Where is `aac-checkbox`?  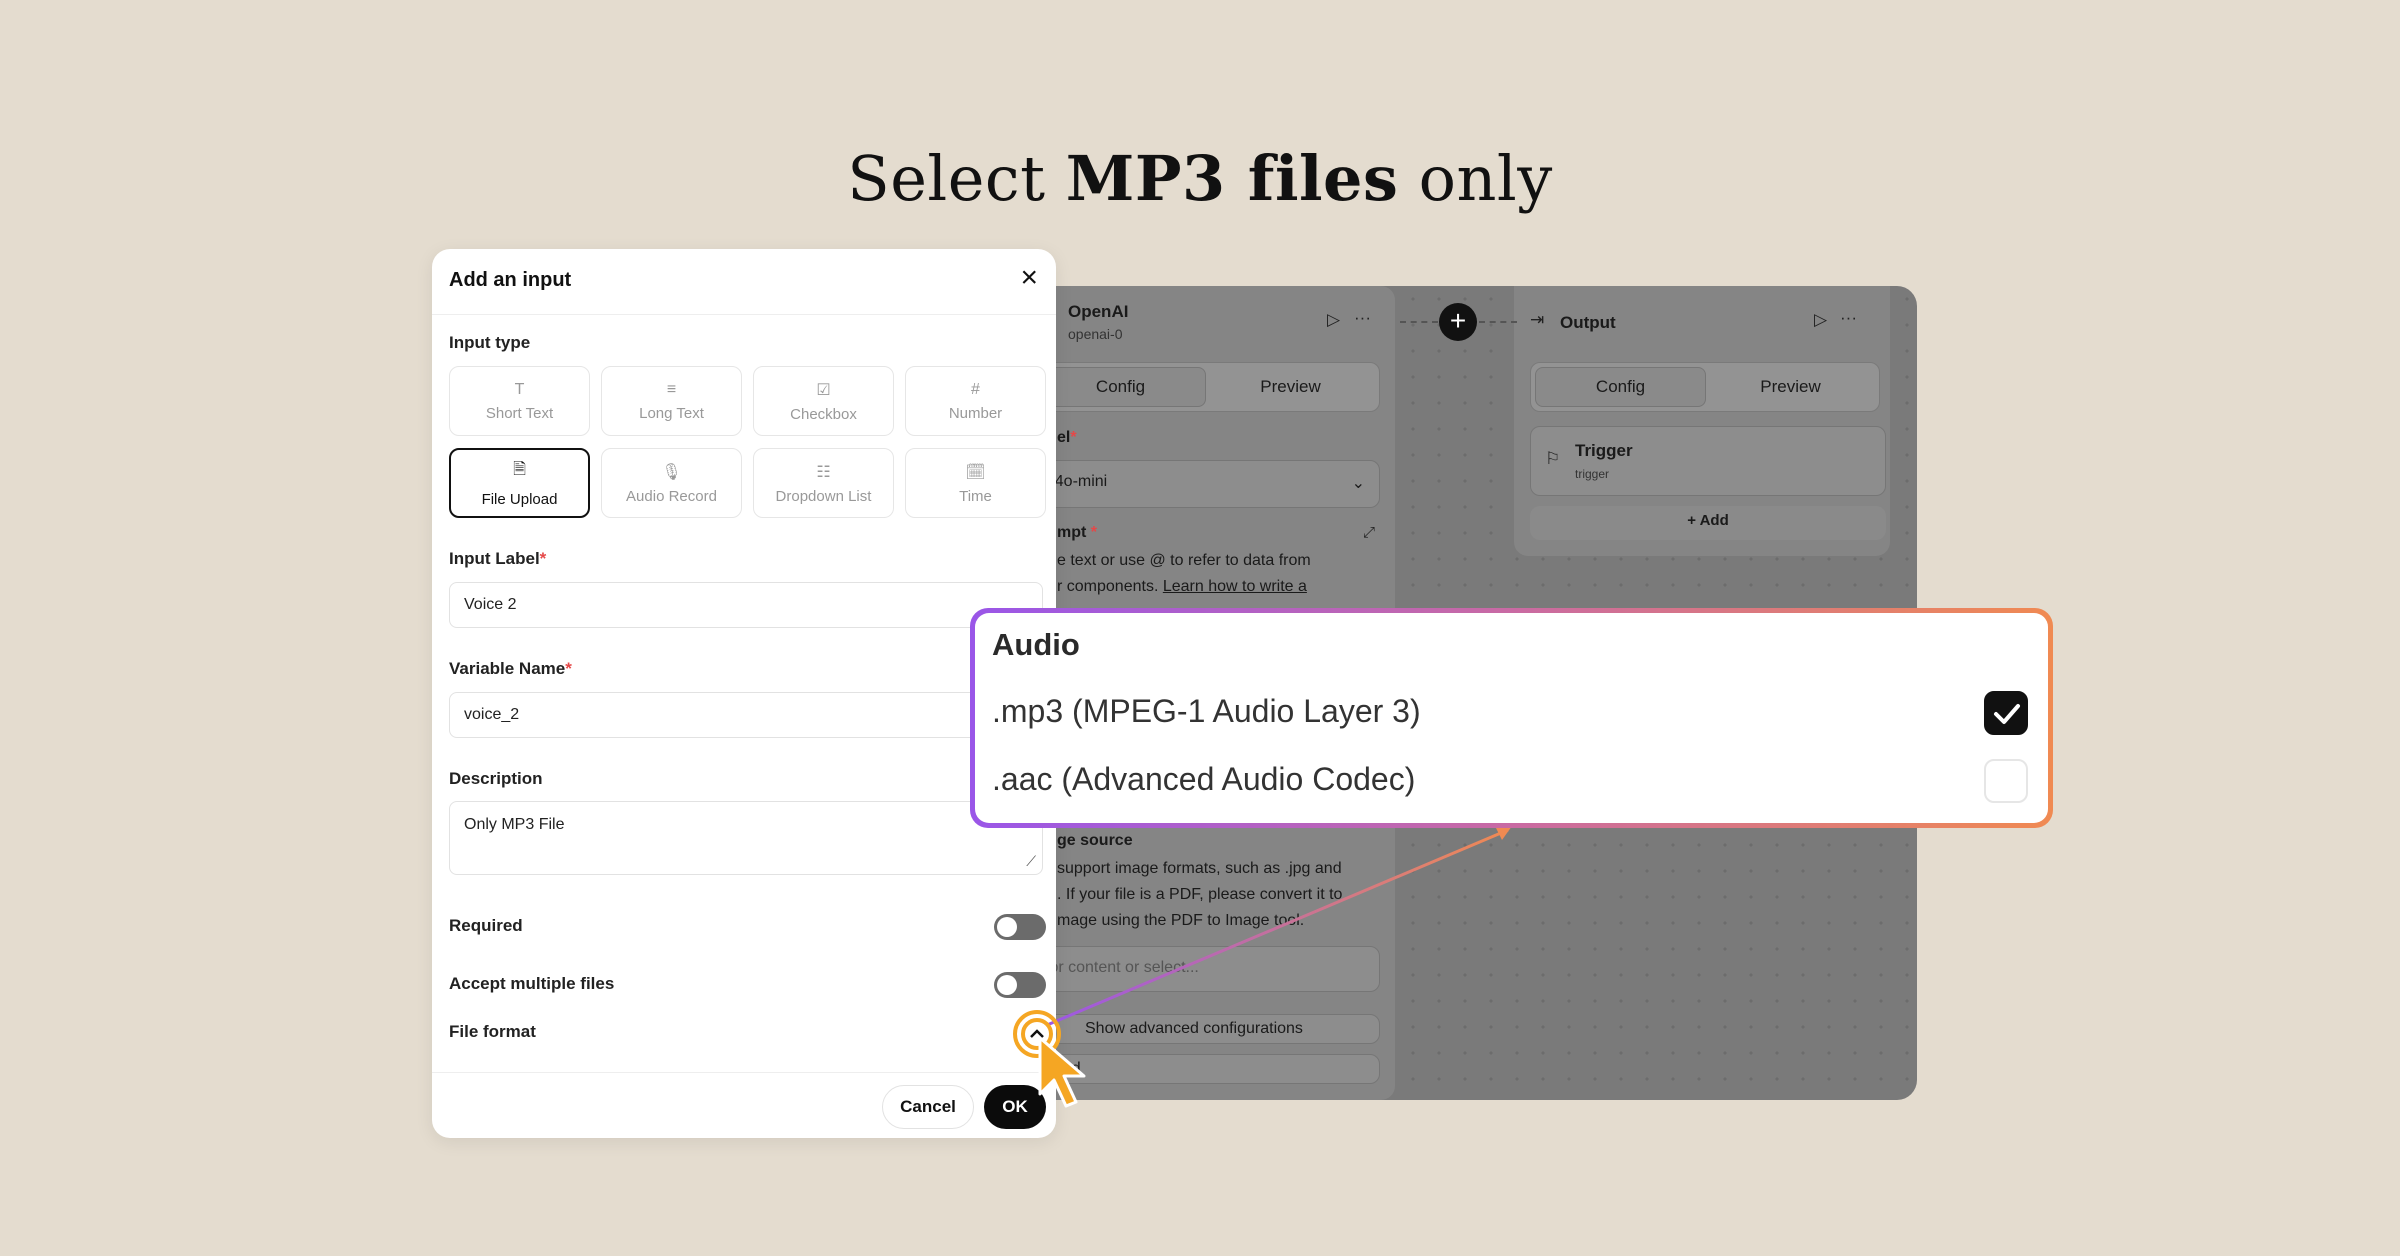 aac-checkbox is located at coordinates (2006, 781).